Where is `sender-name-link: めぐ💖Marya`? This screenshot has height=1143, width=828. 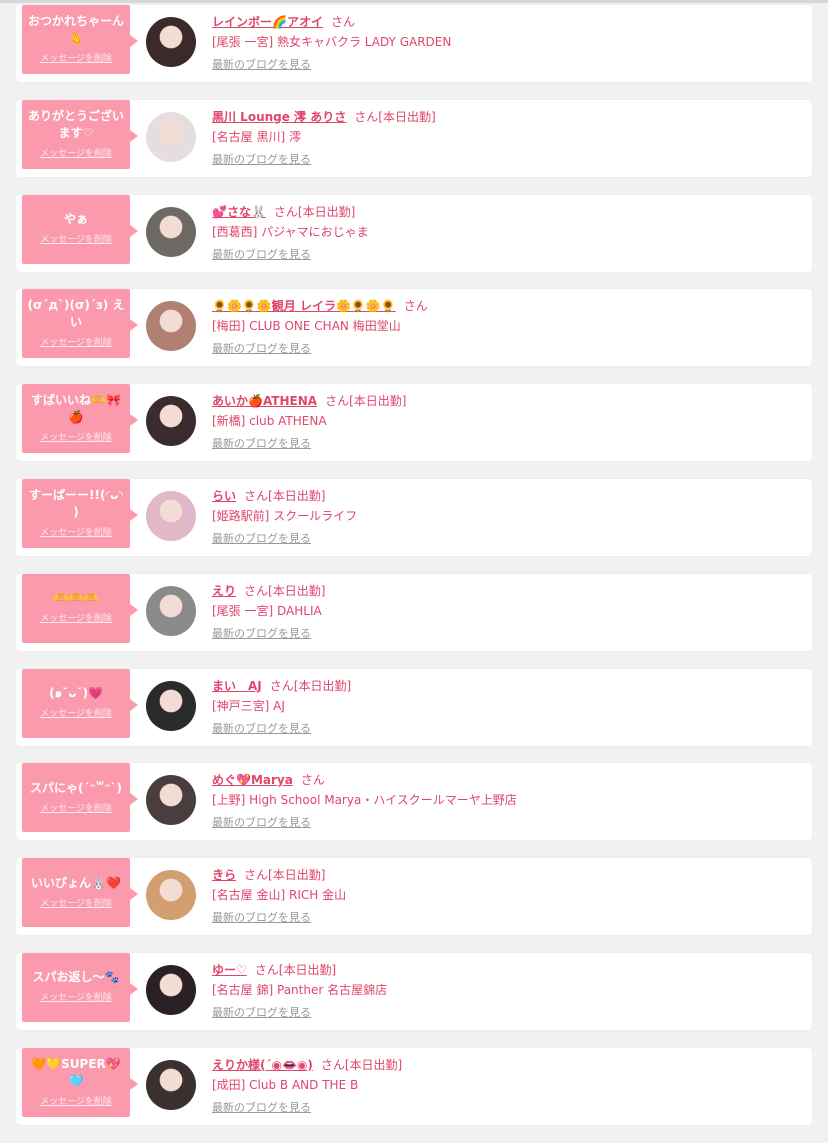
sender-name-link: めぐ💖Marya is located at coordinates (252, 780).